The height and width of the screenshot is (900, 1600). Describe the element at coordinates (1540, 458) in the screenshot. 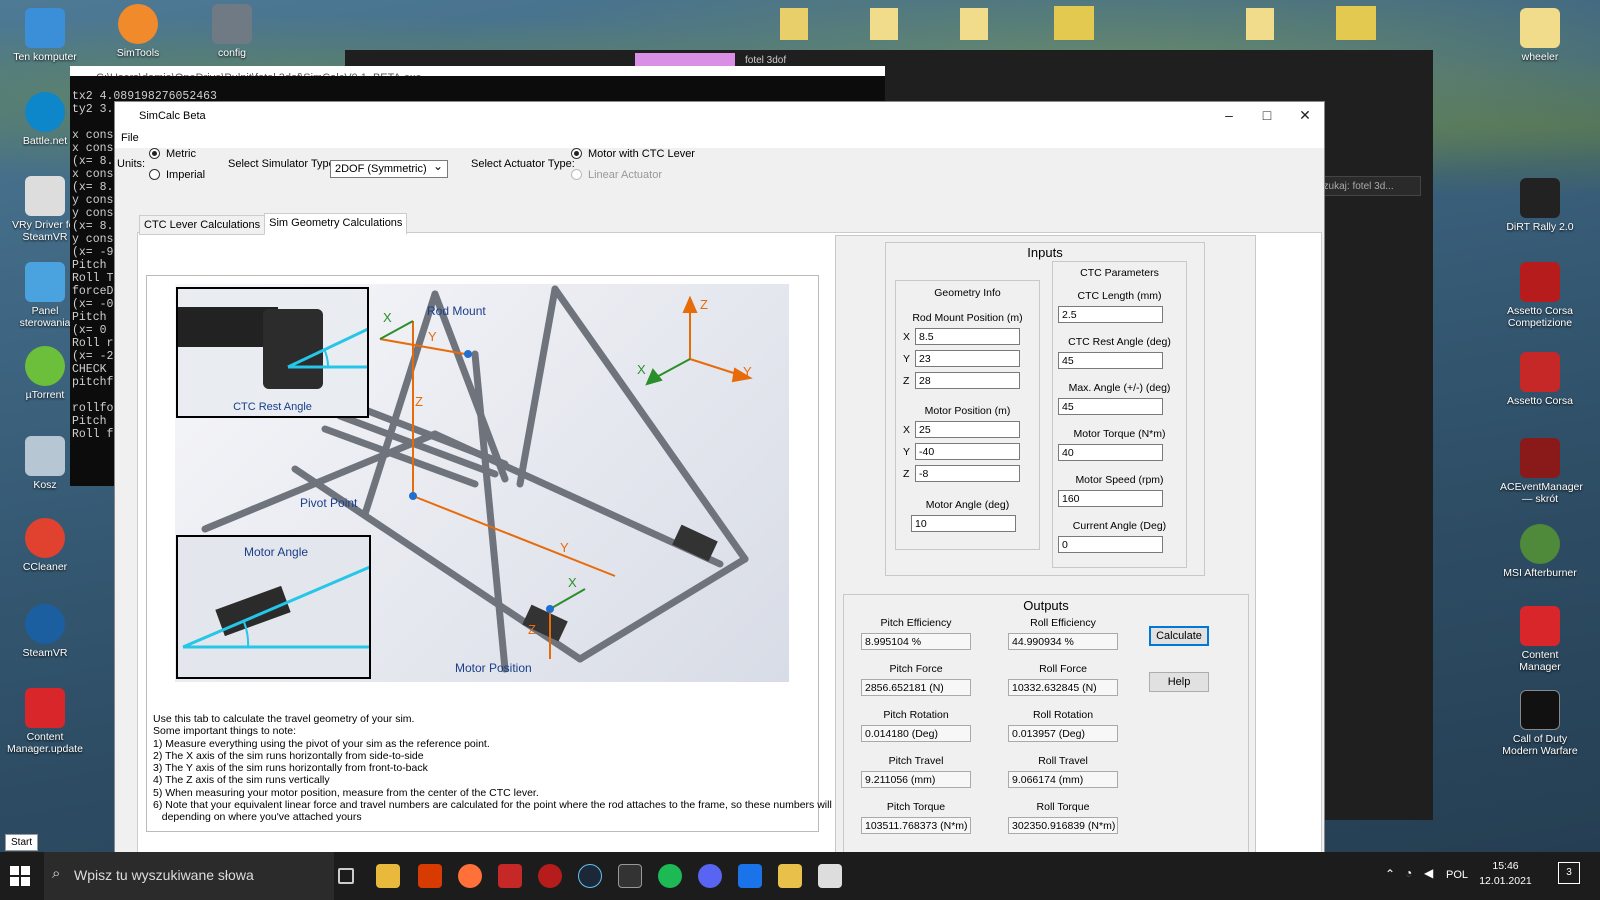

I see `acevent-icon` at that location.